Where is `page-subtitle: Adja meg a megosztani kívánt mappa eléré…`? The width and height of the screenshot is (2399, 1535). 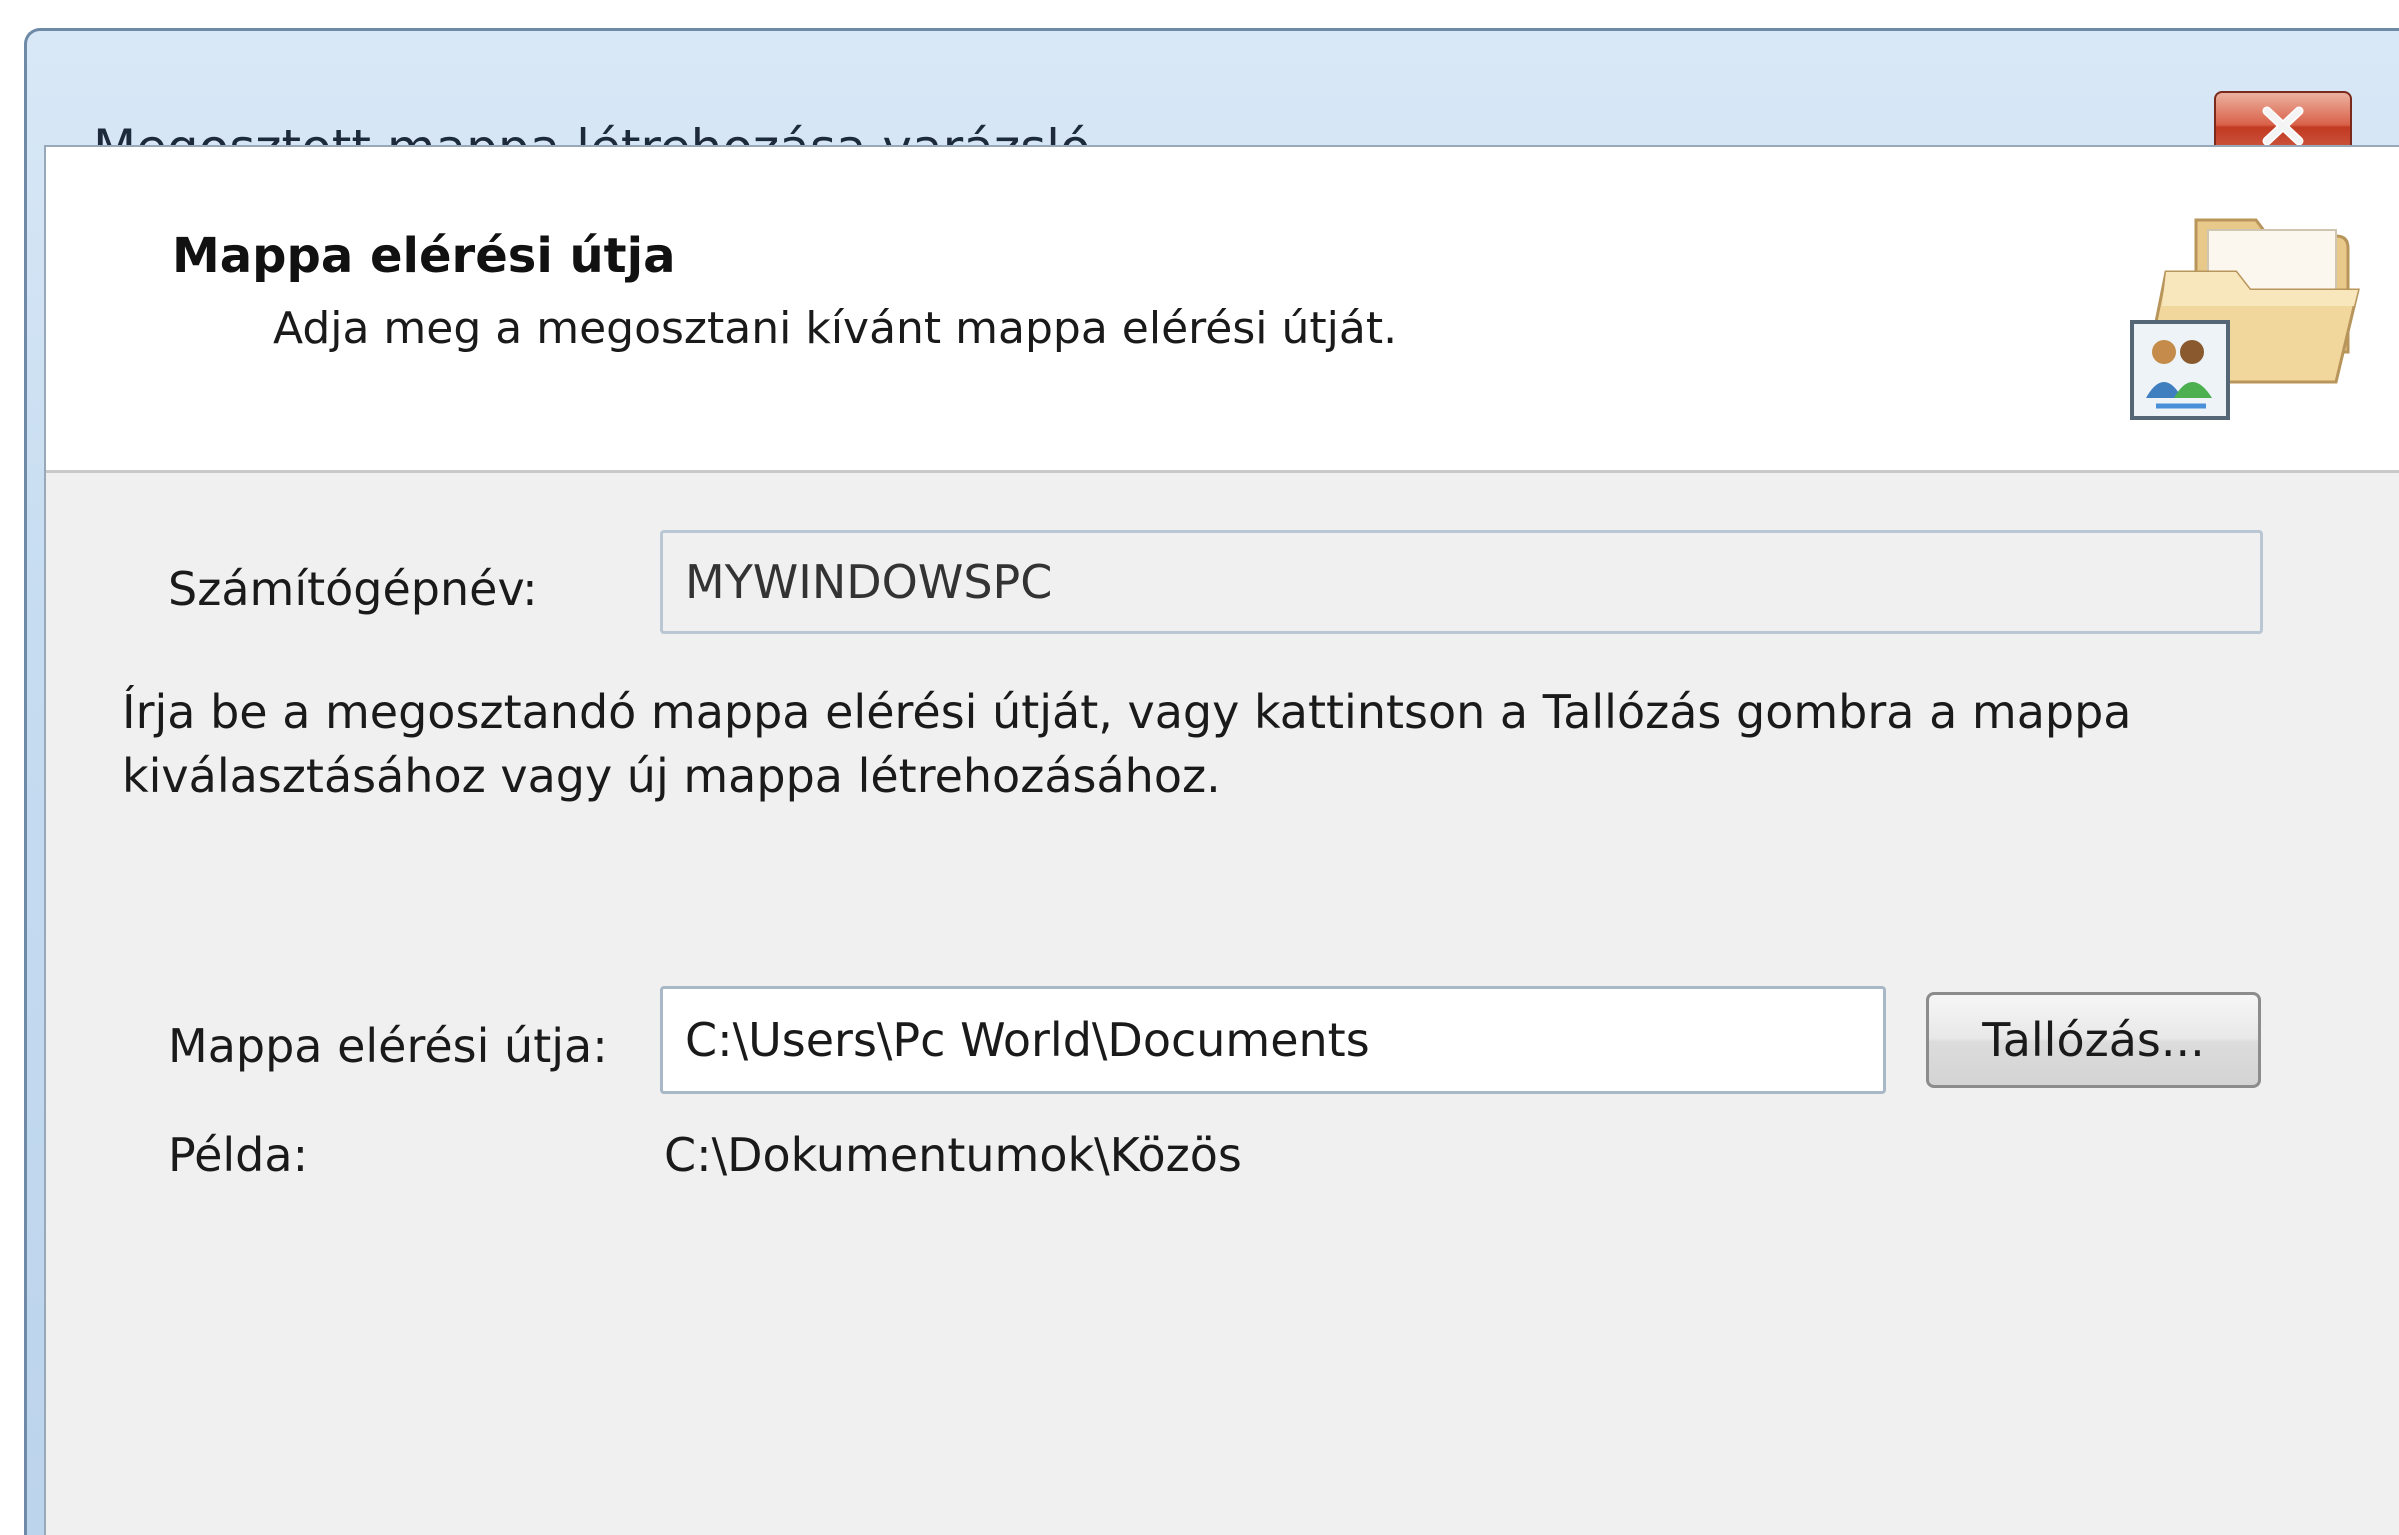 page-subtitle: Adja meg a megosztani kívánt mappa eléré… is located at coordinates (835, 328).